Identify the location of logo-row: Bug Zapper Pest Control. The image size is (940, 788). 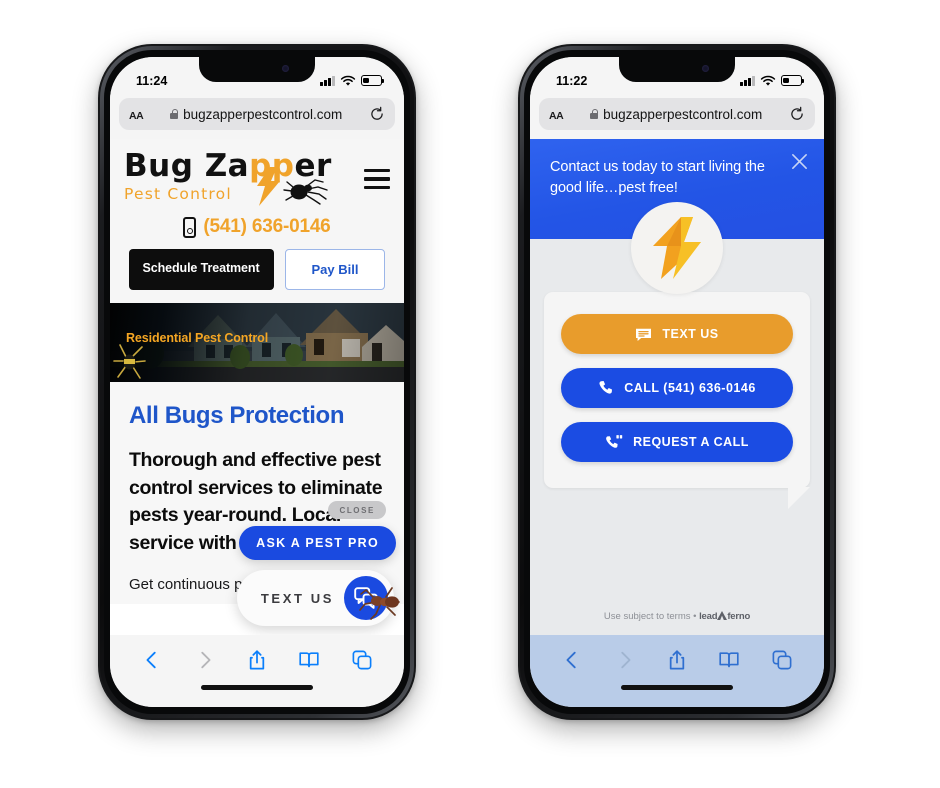
(257, 179).